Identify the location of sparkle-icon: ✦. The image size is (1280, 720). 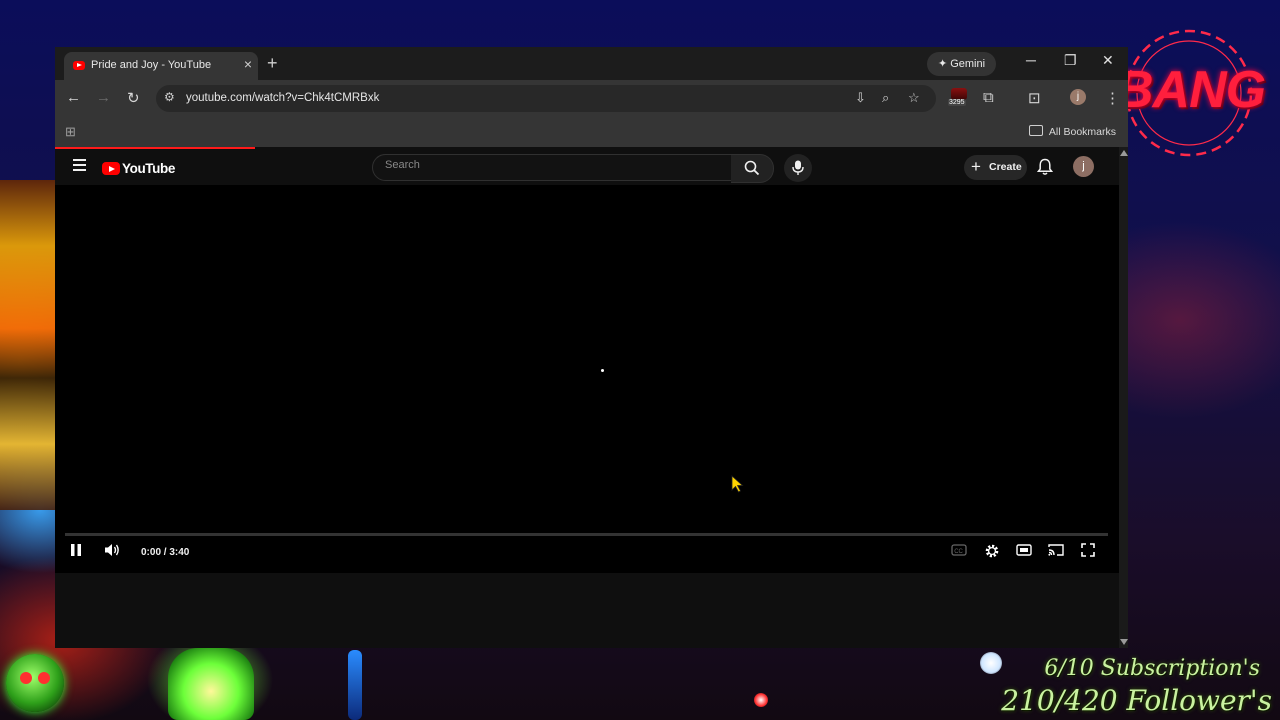
(942, 64).